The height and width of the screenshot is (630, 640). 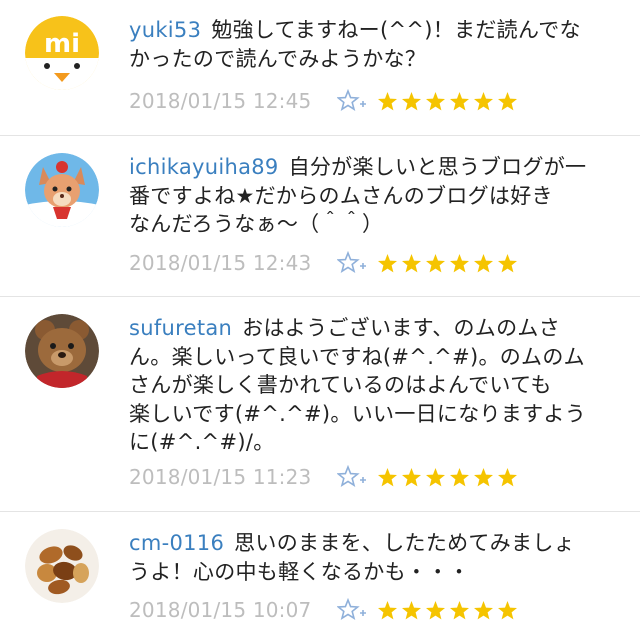 What do you see at coordinates (62, 44) in the screenshot?
I see `svg-text: mi` at bounding box center [62, 44].